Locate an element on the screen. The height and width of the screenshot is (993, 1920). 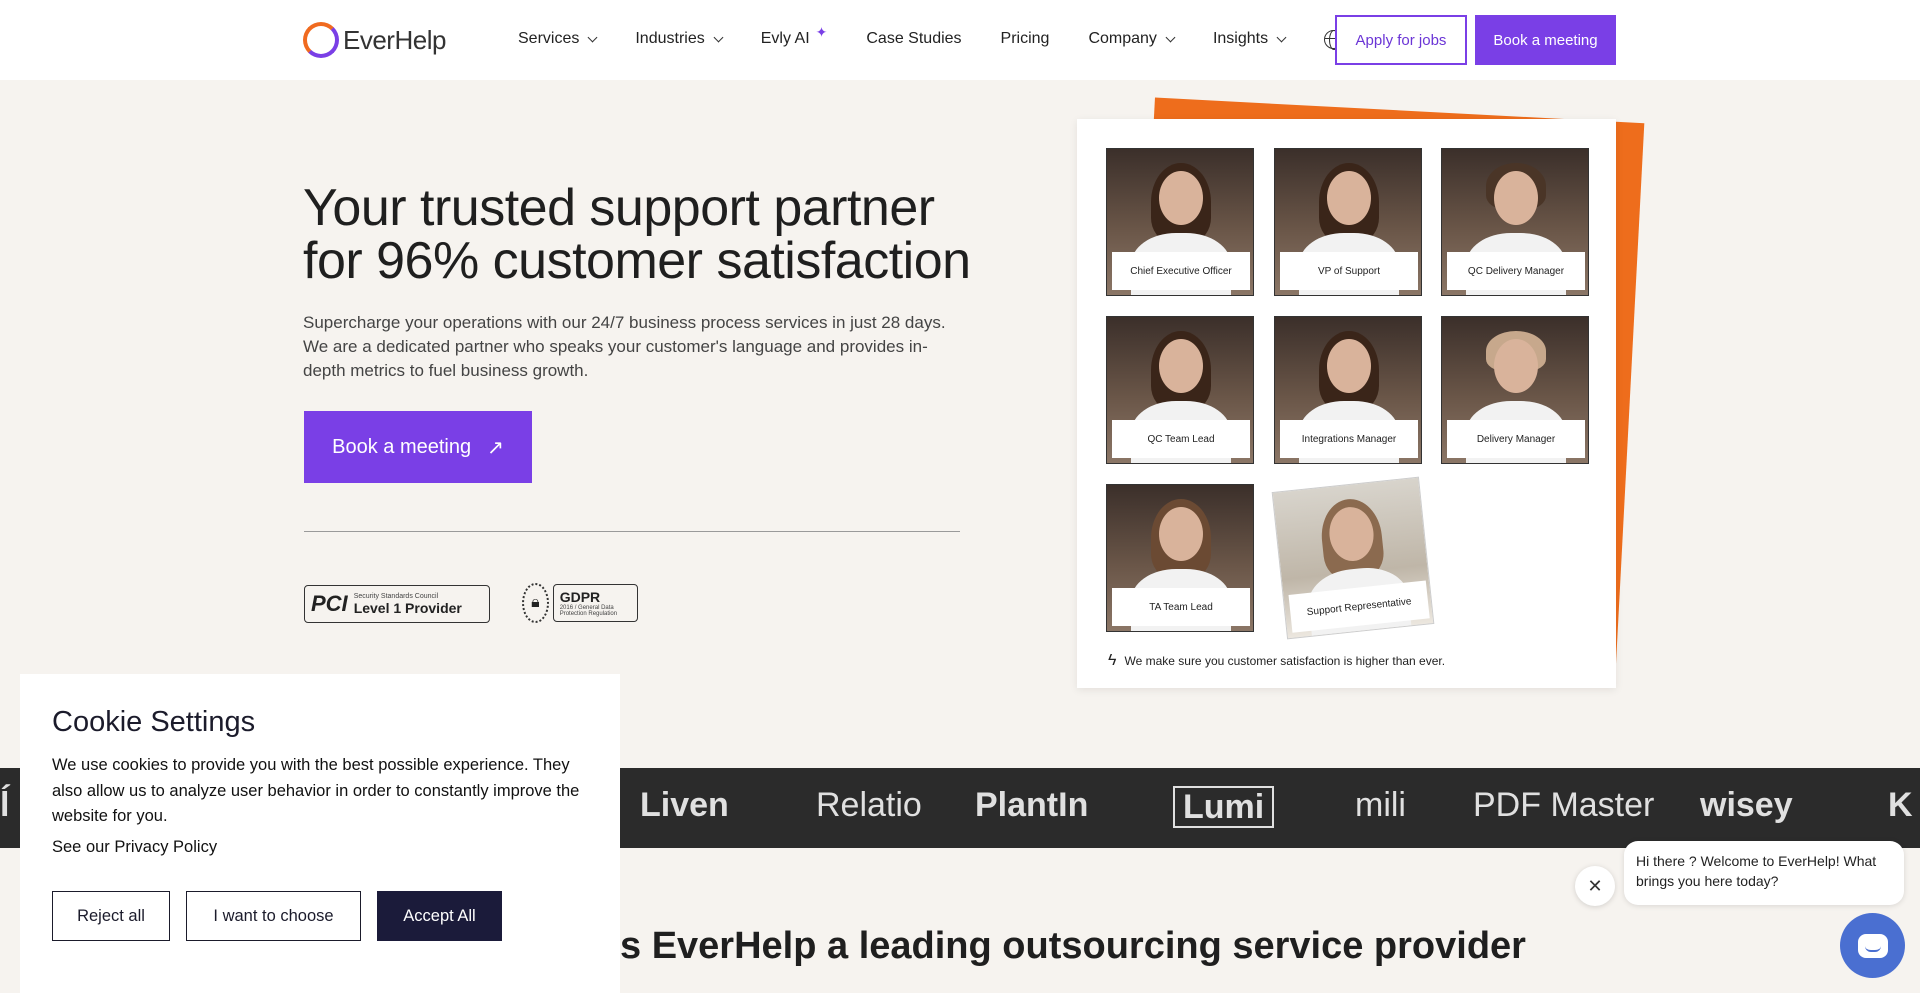
team-member: VP of Support is located at coordinates (1348, 222).